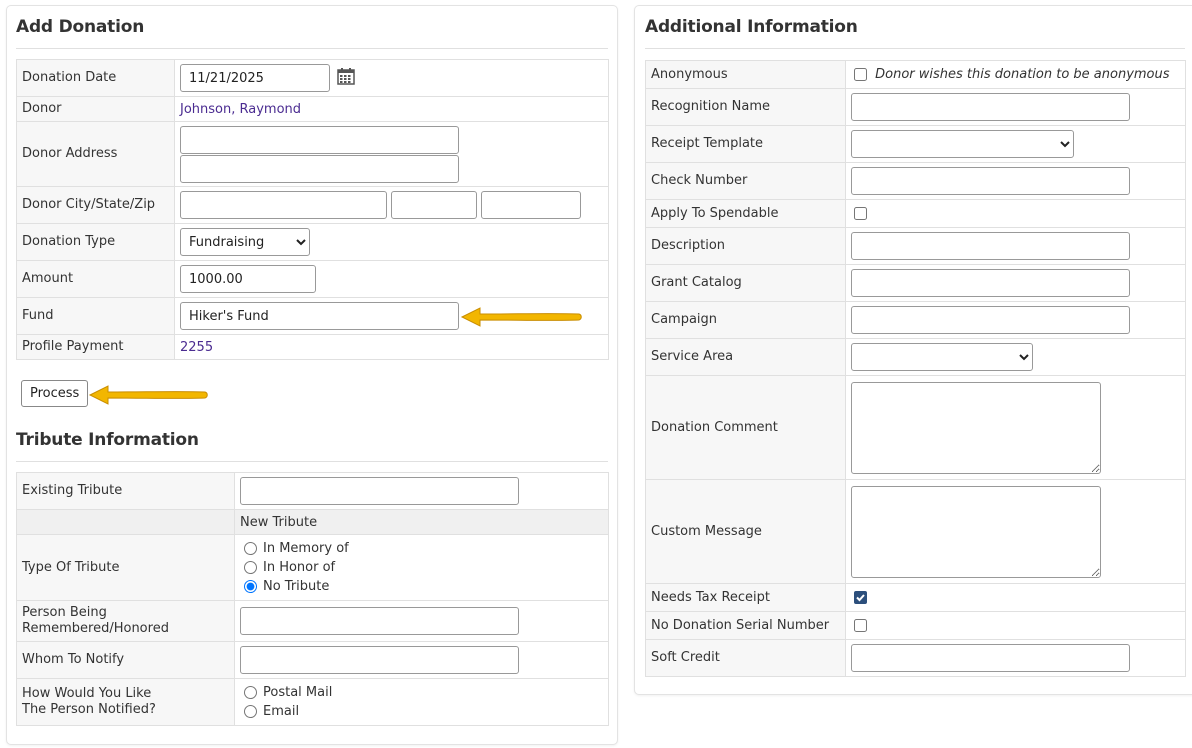 The height and width of the screenshot is (748, 1192). Describe the element at coordinates (745, 427) in the screenshot. I see `donation-comment-label: Donation Comment` at that location.